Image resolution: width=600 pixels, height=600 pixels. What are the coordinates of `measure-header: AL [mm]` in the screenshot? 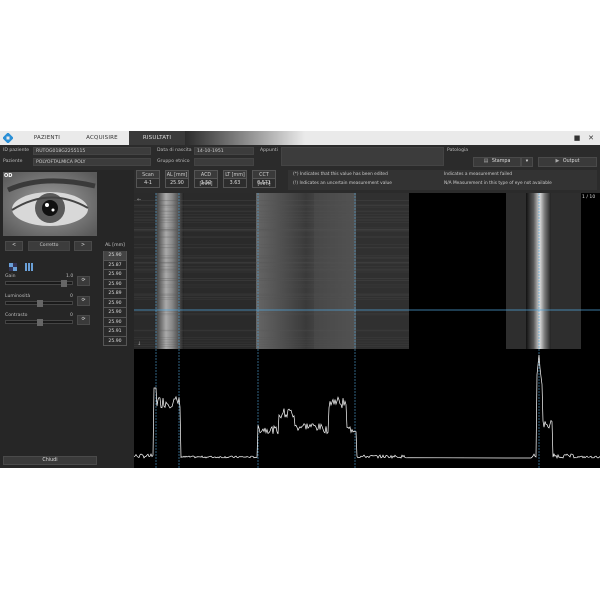 It's located at (177, 174).